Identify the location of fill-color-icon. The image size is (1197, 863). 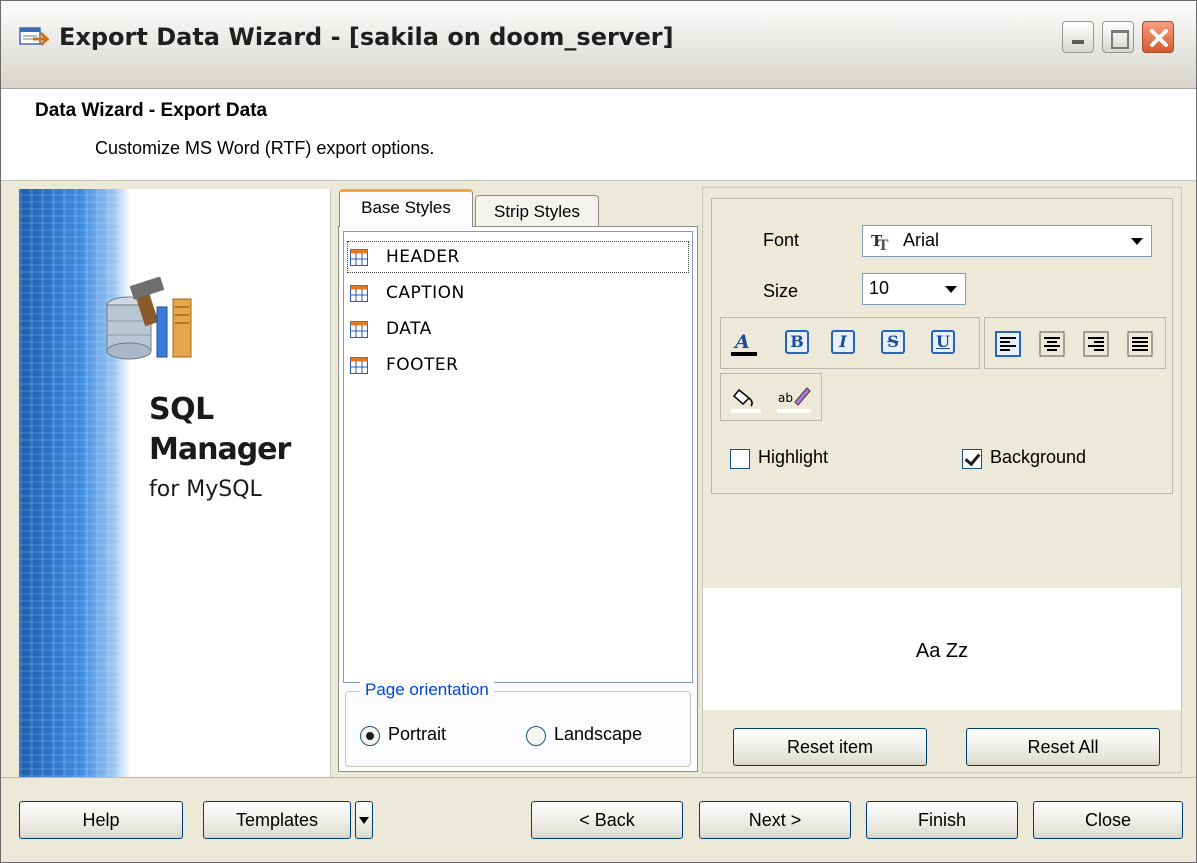
(746, 399).